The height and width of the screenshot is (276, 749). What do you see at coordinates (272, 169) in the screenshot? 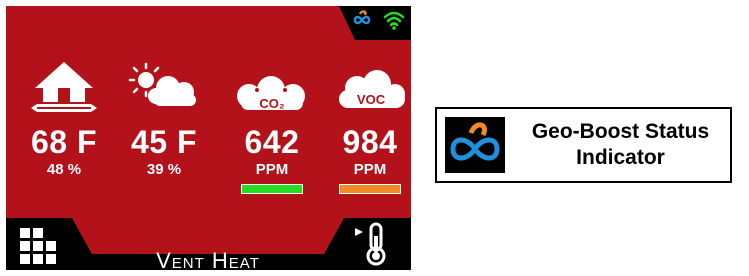
I see `co2-unit: PPM` at bounding box center [272, 169].